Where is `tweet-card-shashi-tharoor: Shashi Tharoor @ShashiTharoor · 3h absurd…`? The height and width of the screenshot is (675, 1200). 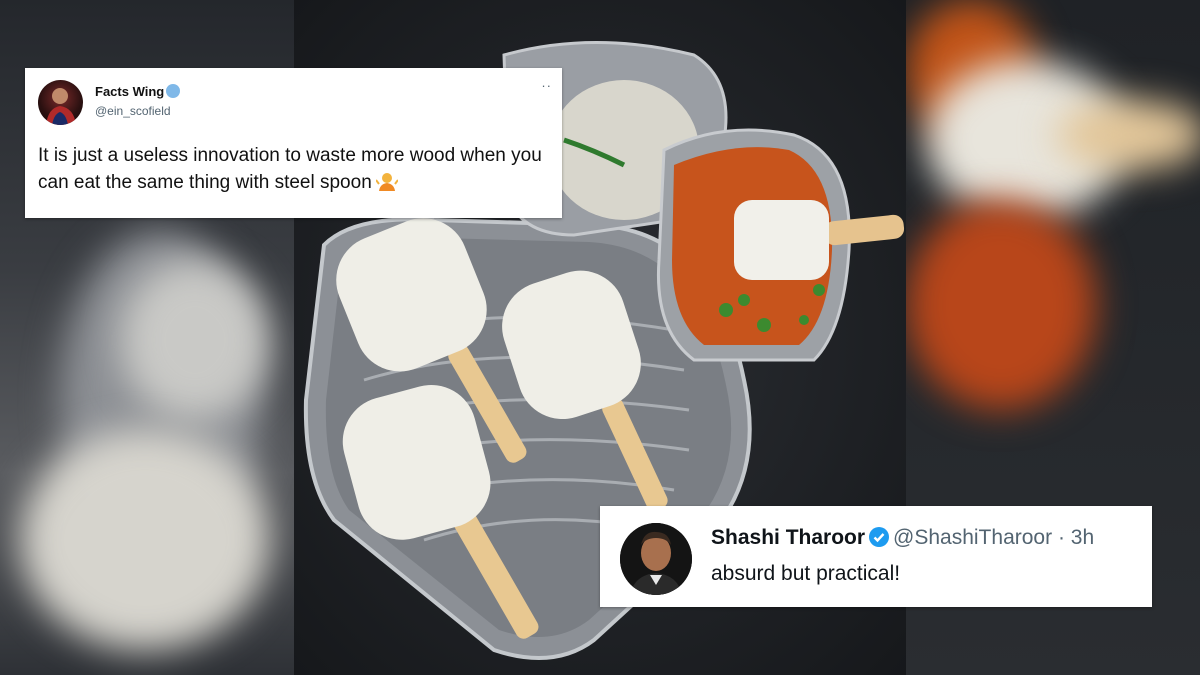 tweet-card-shashi-tharoor: Shashi Tharoor @ShashiTharoor · 3h absurd… is located at coordinates (876, 556).